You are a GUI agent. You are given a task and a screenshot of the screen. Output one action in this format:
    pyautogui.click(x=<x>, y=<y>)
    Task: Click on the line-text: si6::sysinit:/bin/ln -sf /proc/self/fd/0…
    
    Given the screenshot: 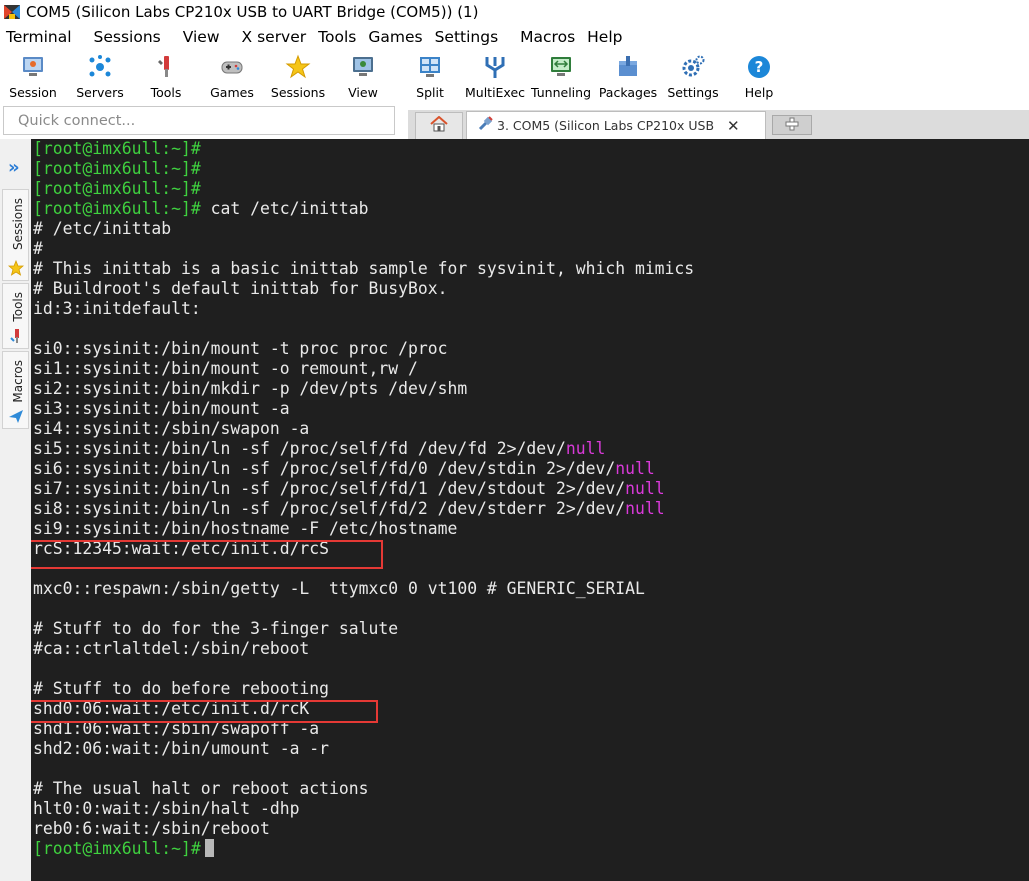 What is the action you would take?
    pyautogui.click(x=324, y=468)
    